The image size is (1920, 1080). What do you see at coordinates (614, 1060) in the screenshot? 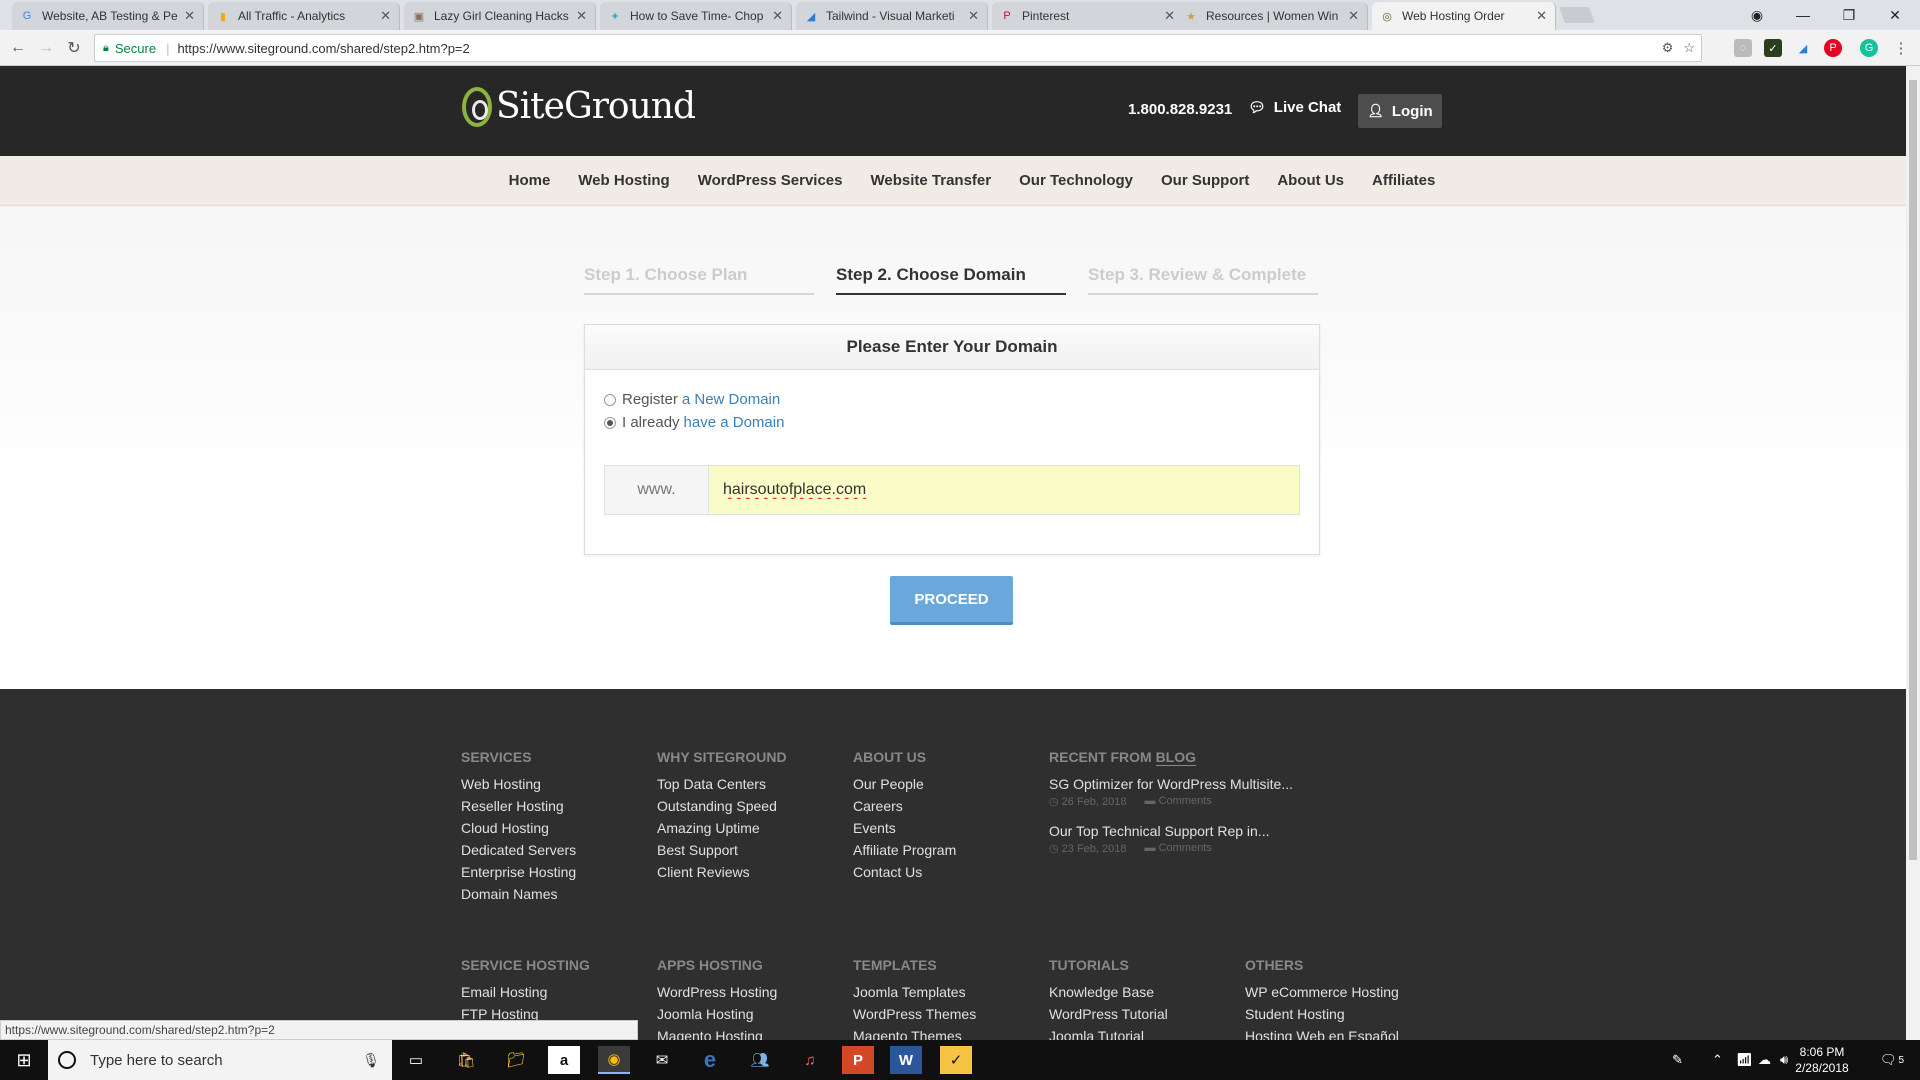
I see `chrome-icon: ◉` at bounding box center [614, 1060].